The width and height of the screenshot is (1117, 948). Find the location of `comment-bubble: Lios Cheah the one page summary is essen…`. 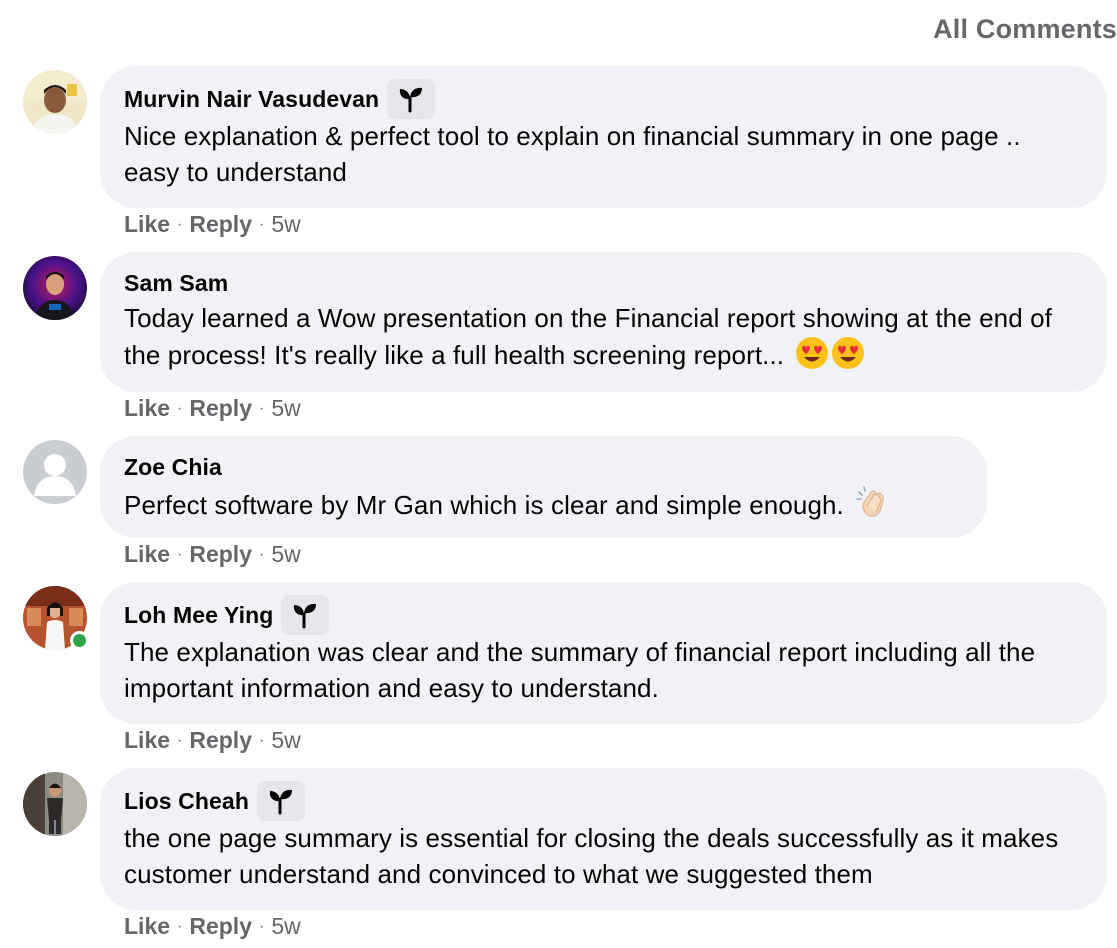

comment-bubble: Lios Cheah the one page summary is essen… is located at coordinates (603, 839).